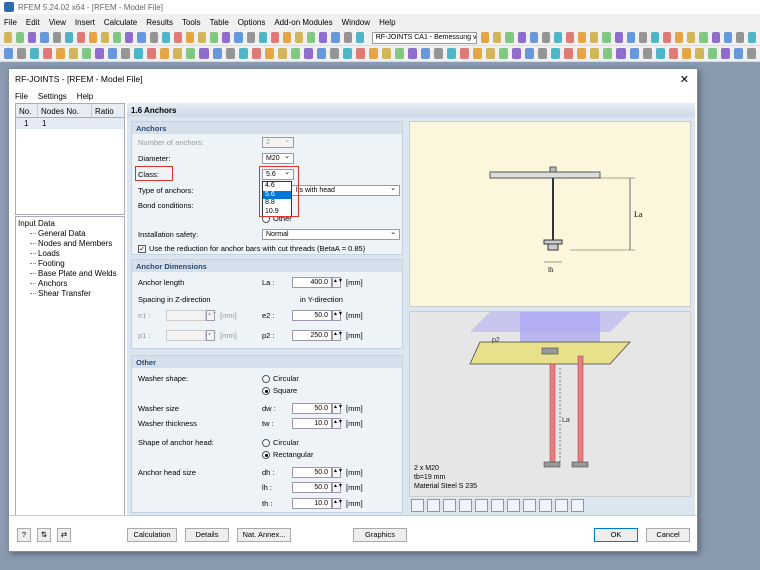 The width and height of the screenshot is (760, 570). I want to click on menu-addon-modules: Add-on Modules, so click(303, 22).